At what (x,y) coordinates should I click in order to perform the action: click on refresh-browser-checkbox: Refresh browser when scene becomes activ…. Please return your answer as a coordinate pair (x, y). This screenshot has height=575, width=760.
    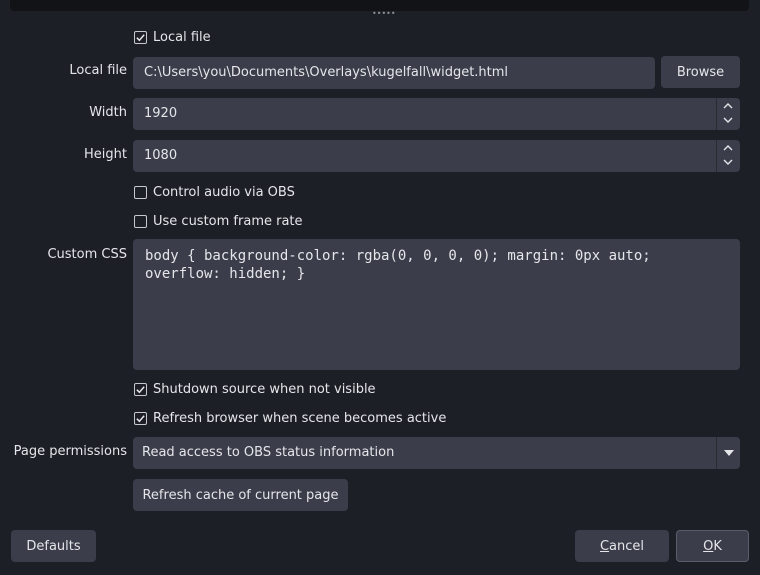
    Looking at the image, I should click on (290, 418).